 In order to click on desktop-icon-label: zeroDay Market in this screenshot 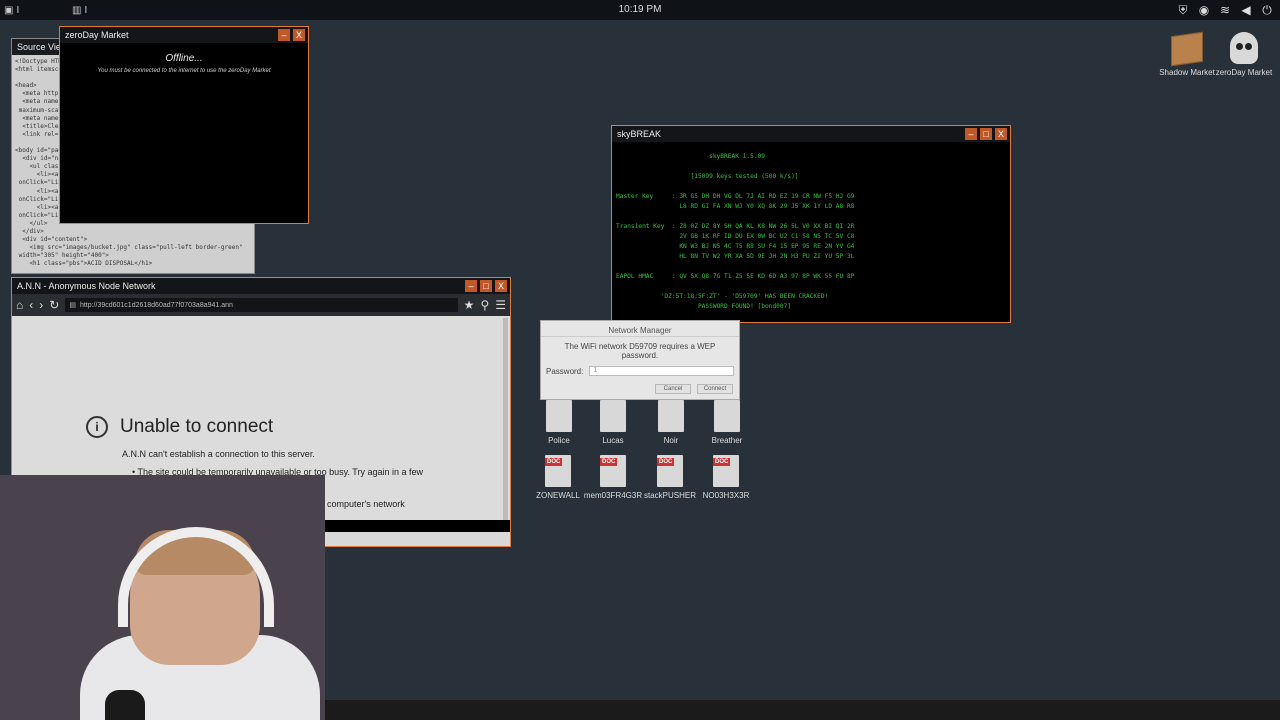, I will do `click(1244, 72)`.